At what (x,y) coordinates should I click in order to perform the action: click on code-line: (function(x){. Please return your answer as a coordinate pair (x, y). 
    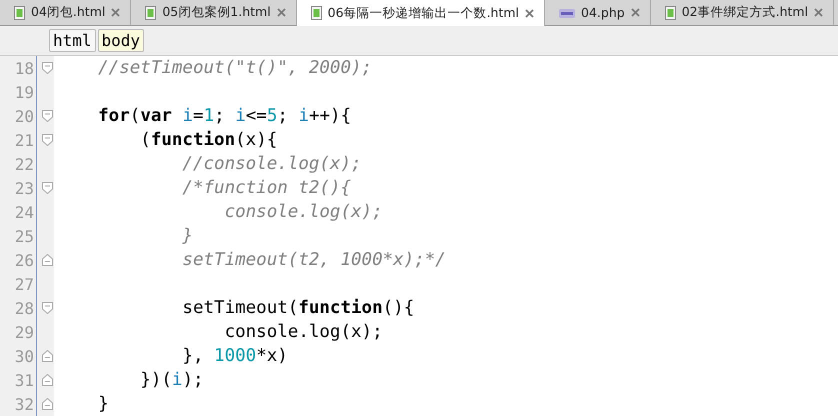
    Looking at the image, I should click on (208, 140).